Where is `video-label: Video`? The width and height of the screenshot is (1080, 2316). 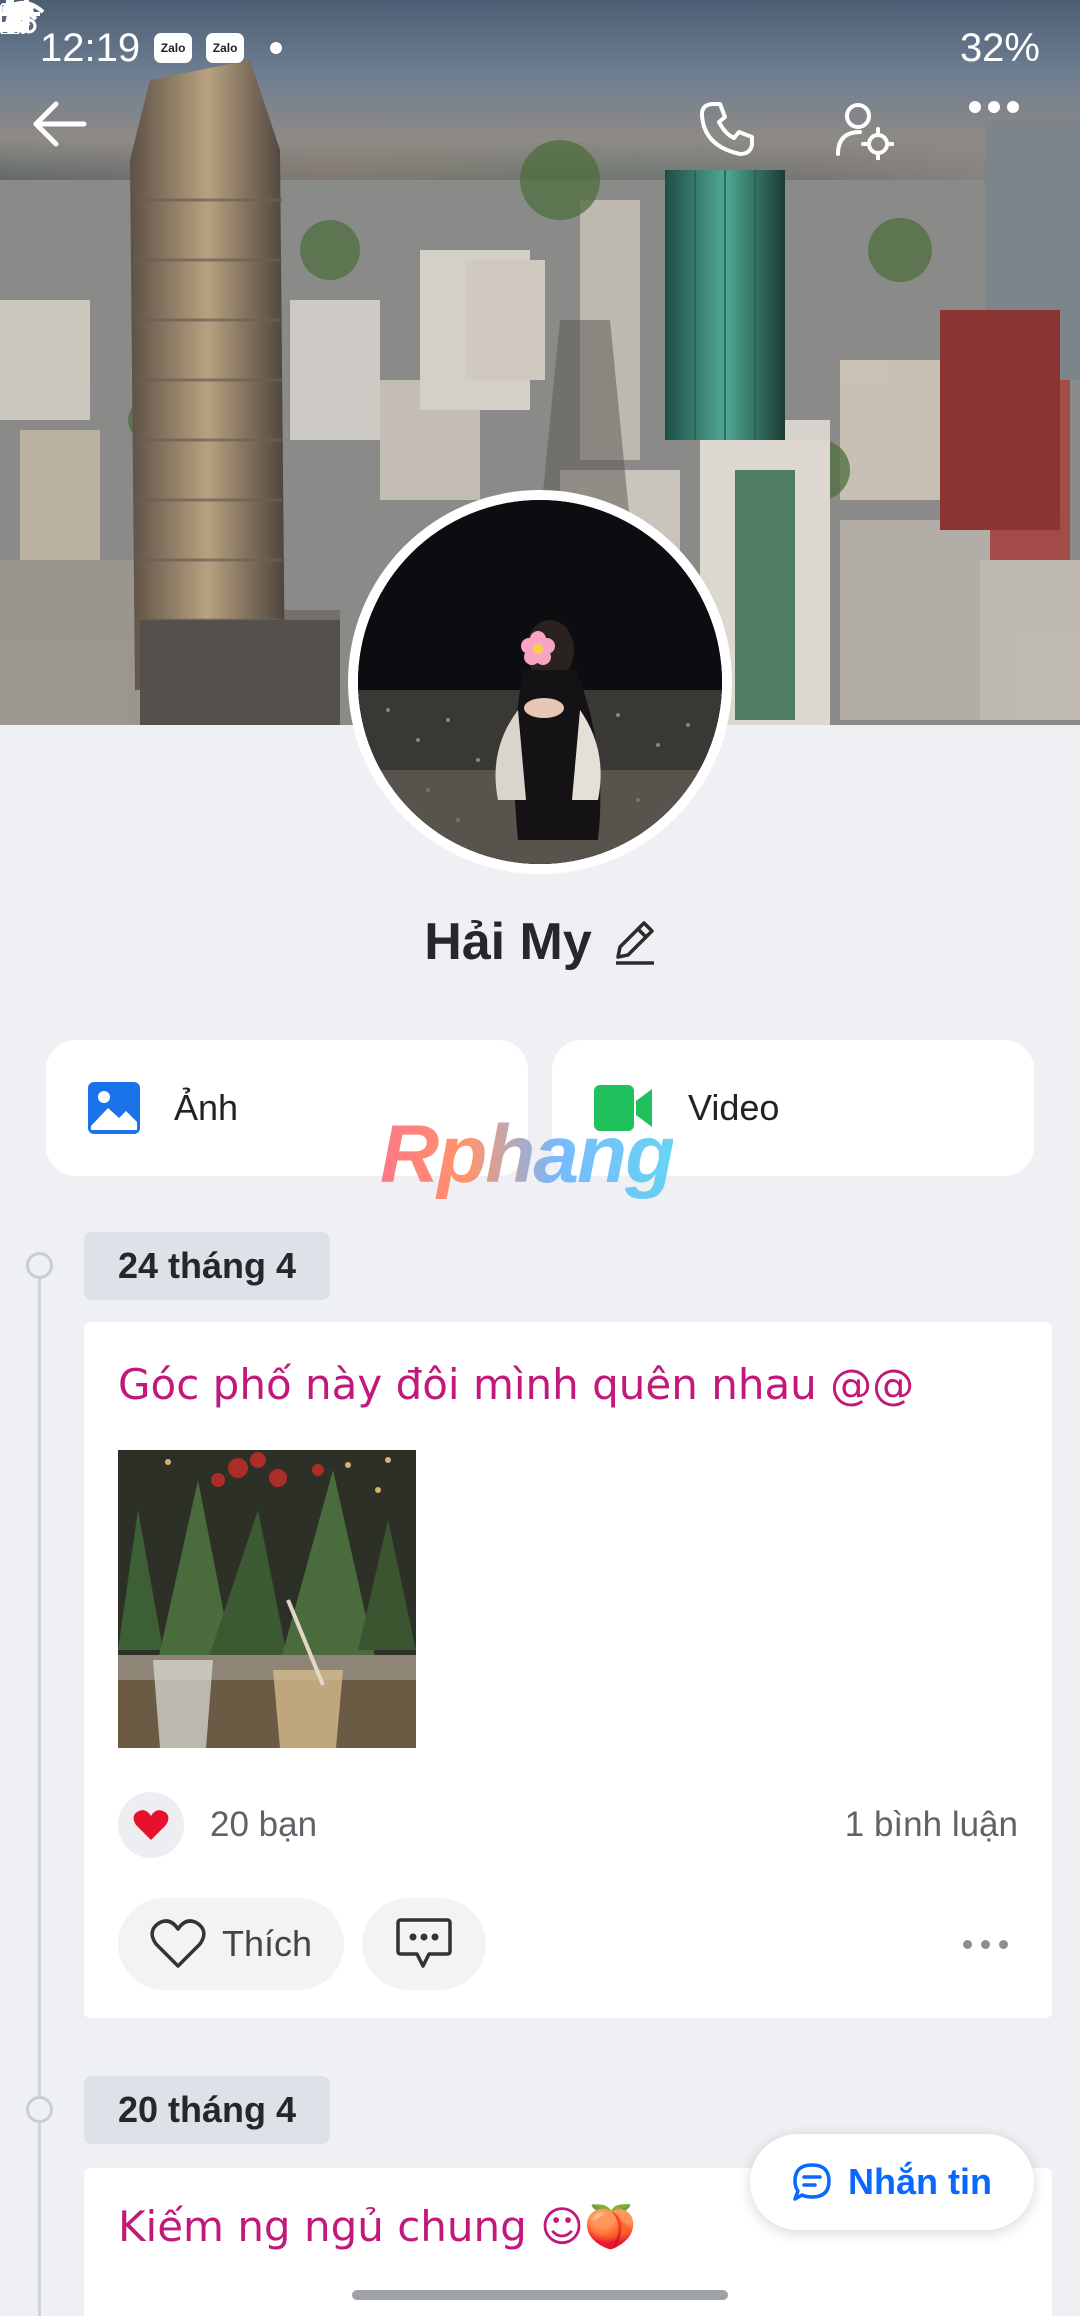 video-label: Video is located at coordinates (734, 1107).